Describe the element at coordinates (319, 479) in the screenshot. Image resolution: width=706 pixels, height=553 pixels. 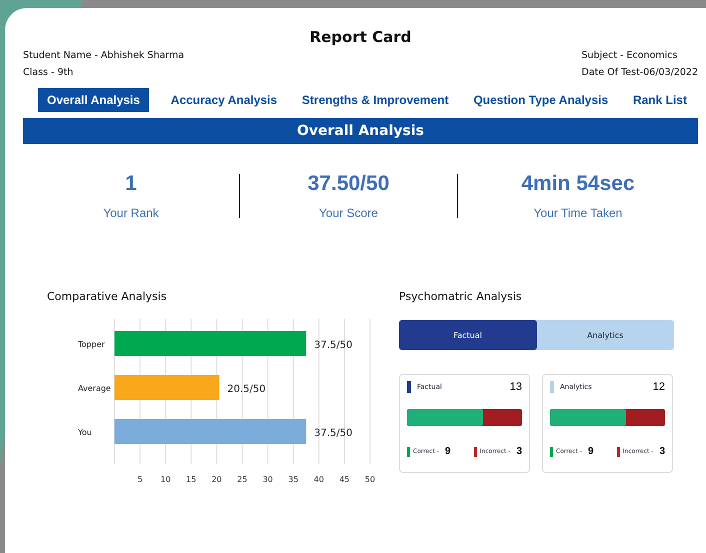
I see `tick-label: 40` at that location.